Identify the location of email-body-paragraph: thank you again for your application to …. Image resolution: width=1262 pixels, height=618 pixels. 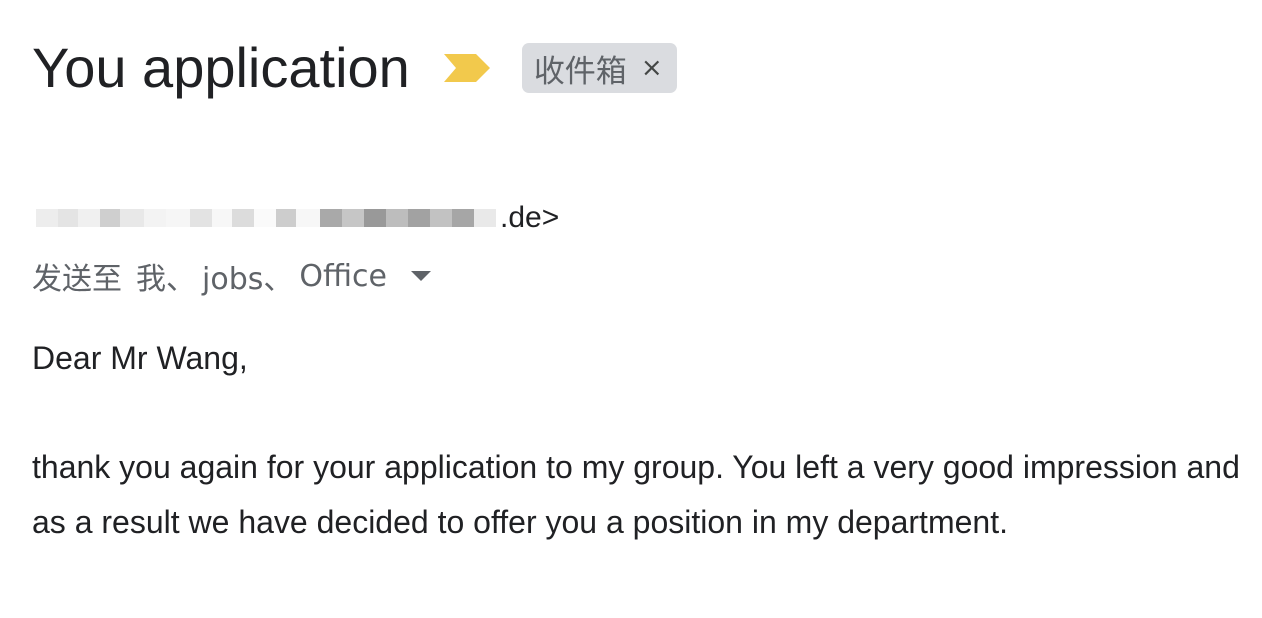
(636, 494).